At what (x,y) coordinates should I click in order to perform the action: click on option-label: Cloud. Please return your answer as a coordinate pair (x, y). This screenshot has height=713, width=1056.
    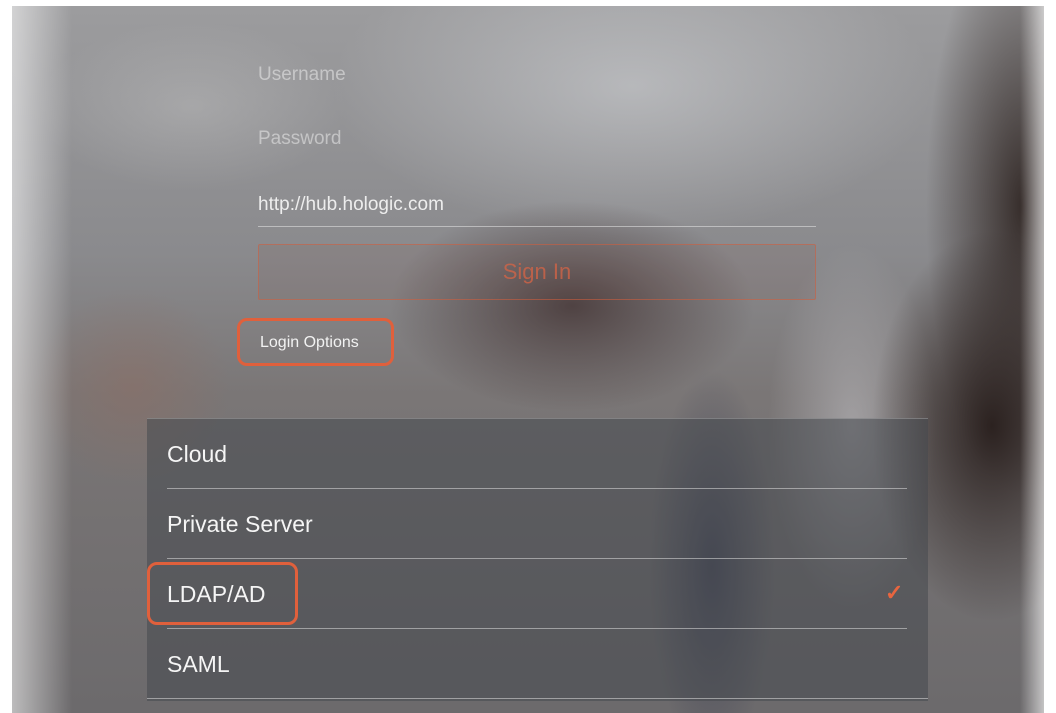
    Looking at the image, I should click on (197, 454).